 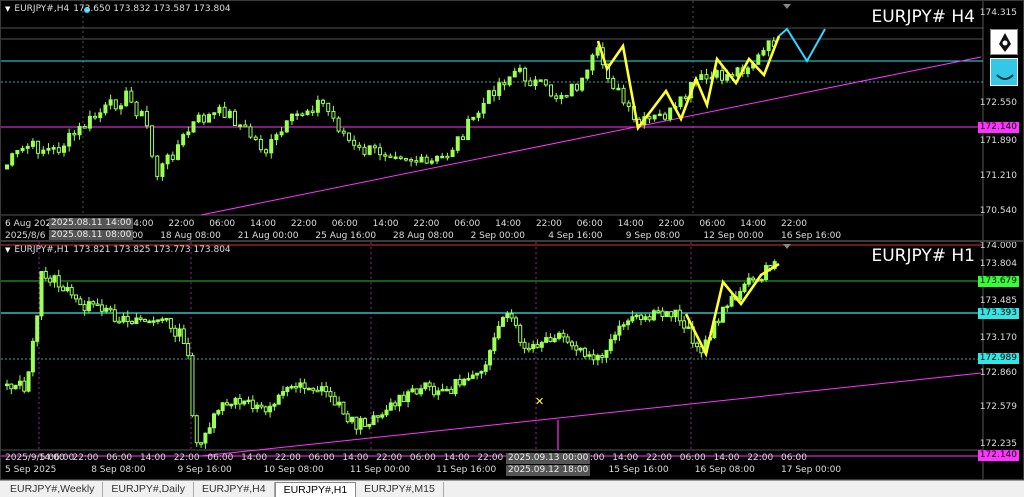 What do you see at coordinates (998, 444) in the screenshot?
I see `h1-price-label: 172.235` at bounding box center [998, 444].